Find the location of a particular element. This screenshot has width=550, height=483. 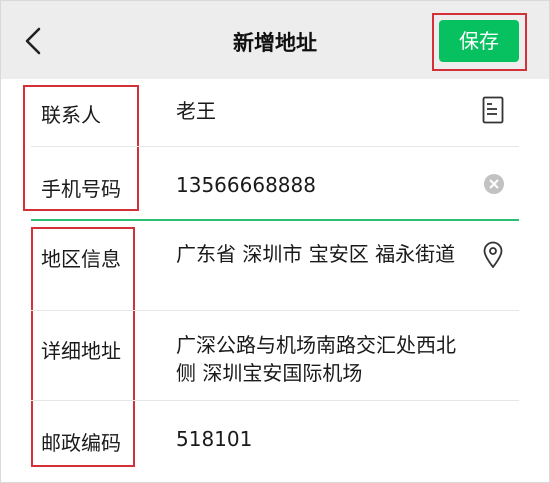

contact-input: 老王 is located at coordinates (196, 111).